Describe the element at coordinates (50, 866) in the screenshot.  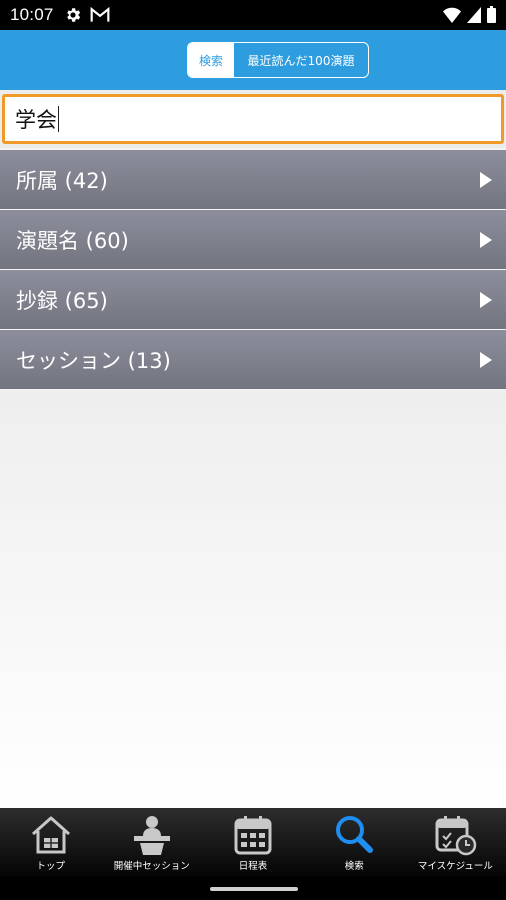
I see `tab-label: トップ` at that location.